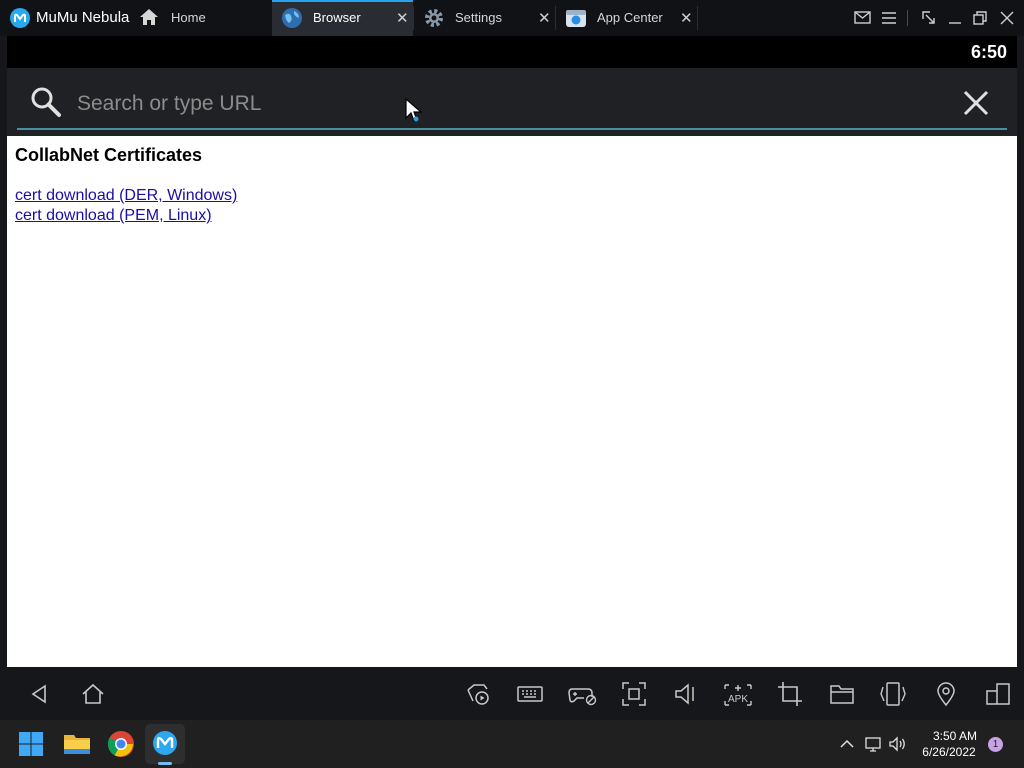  I want to click on tab-divider, so click(697, 18).